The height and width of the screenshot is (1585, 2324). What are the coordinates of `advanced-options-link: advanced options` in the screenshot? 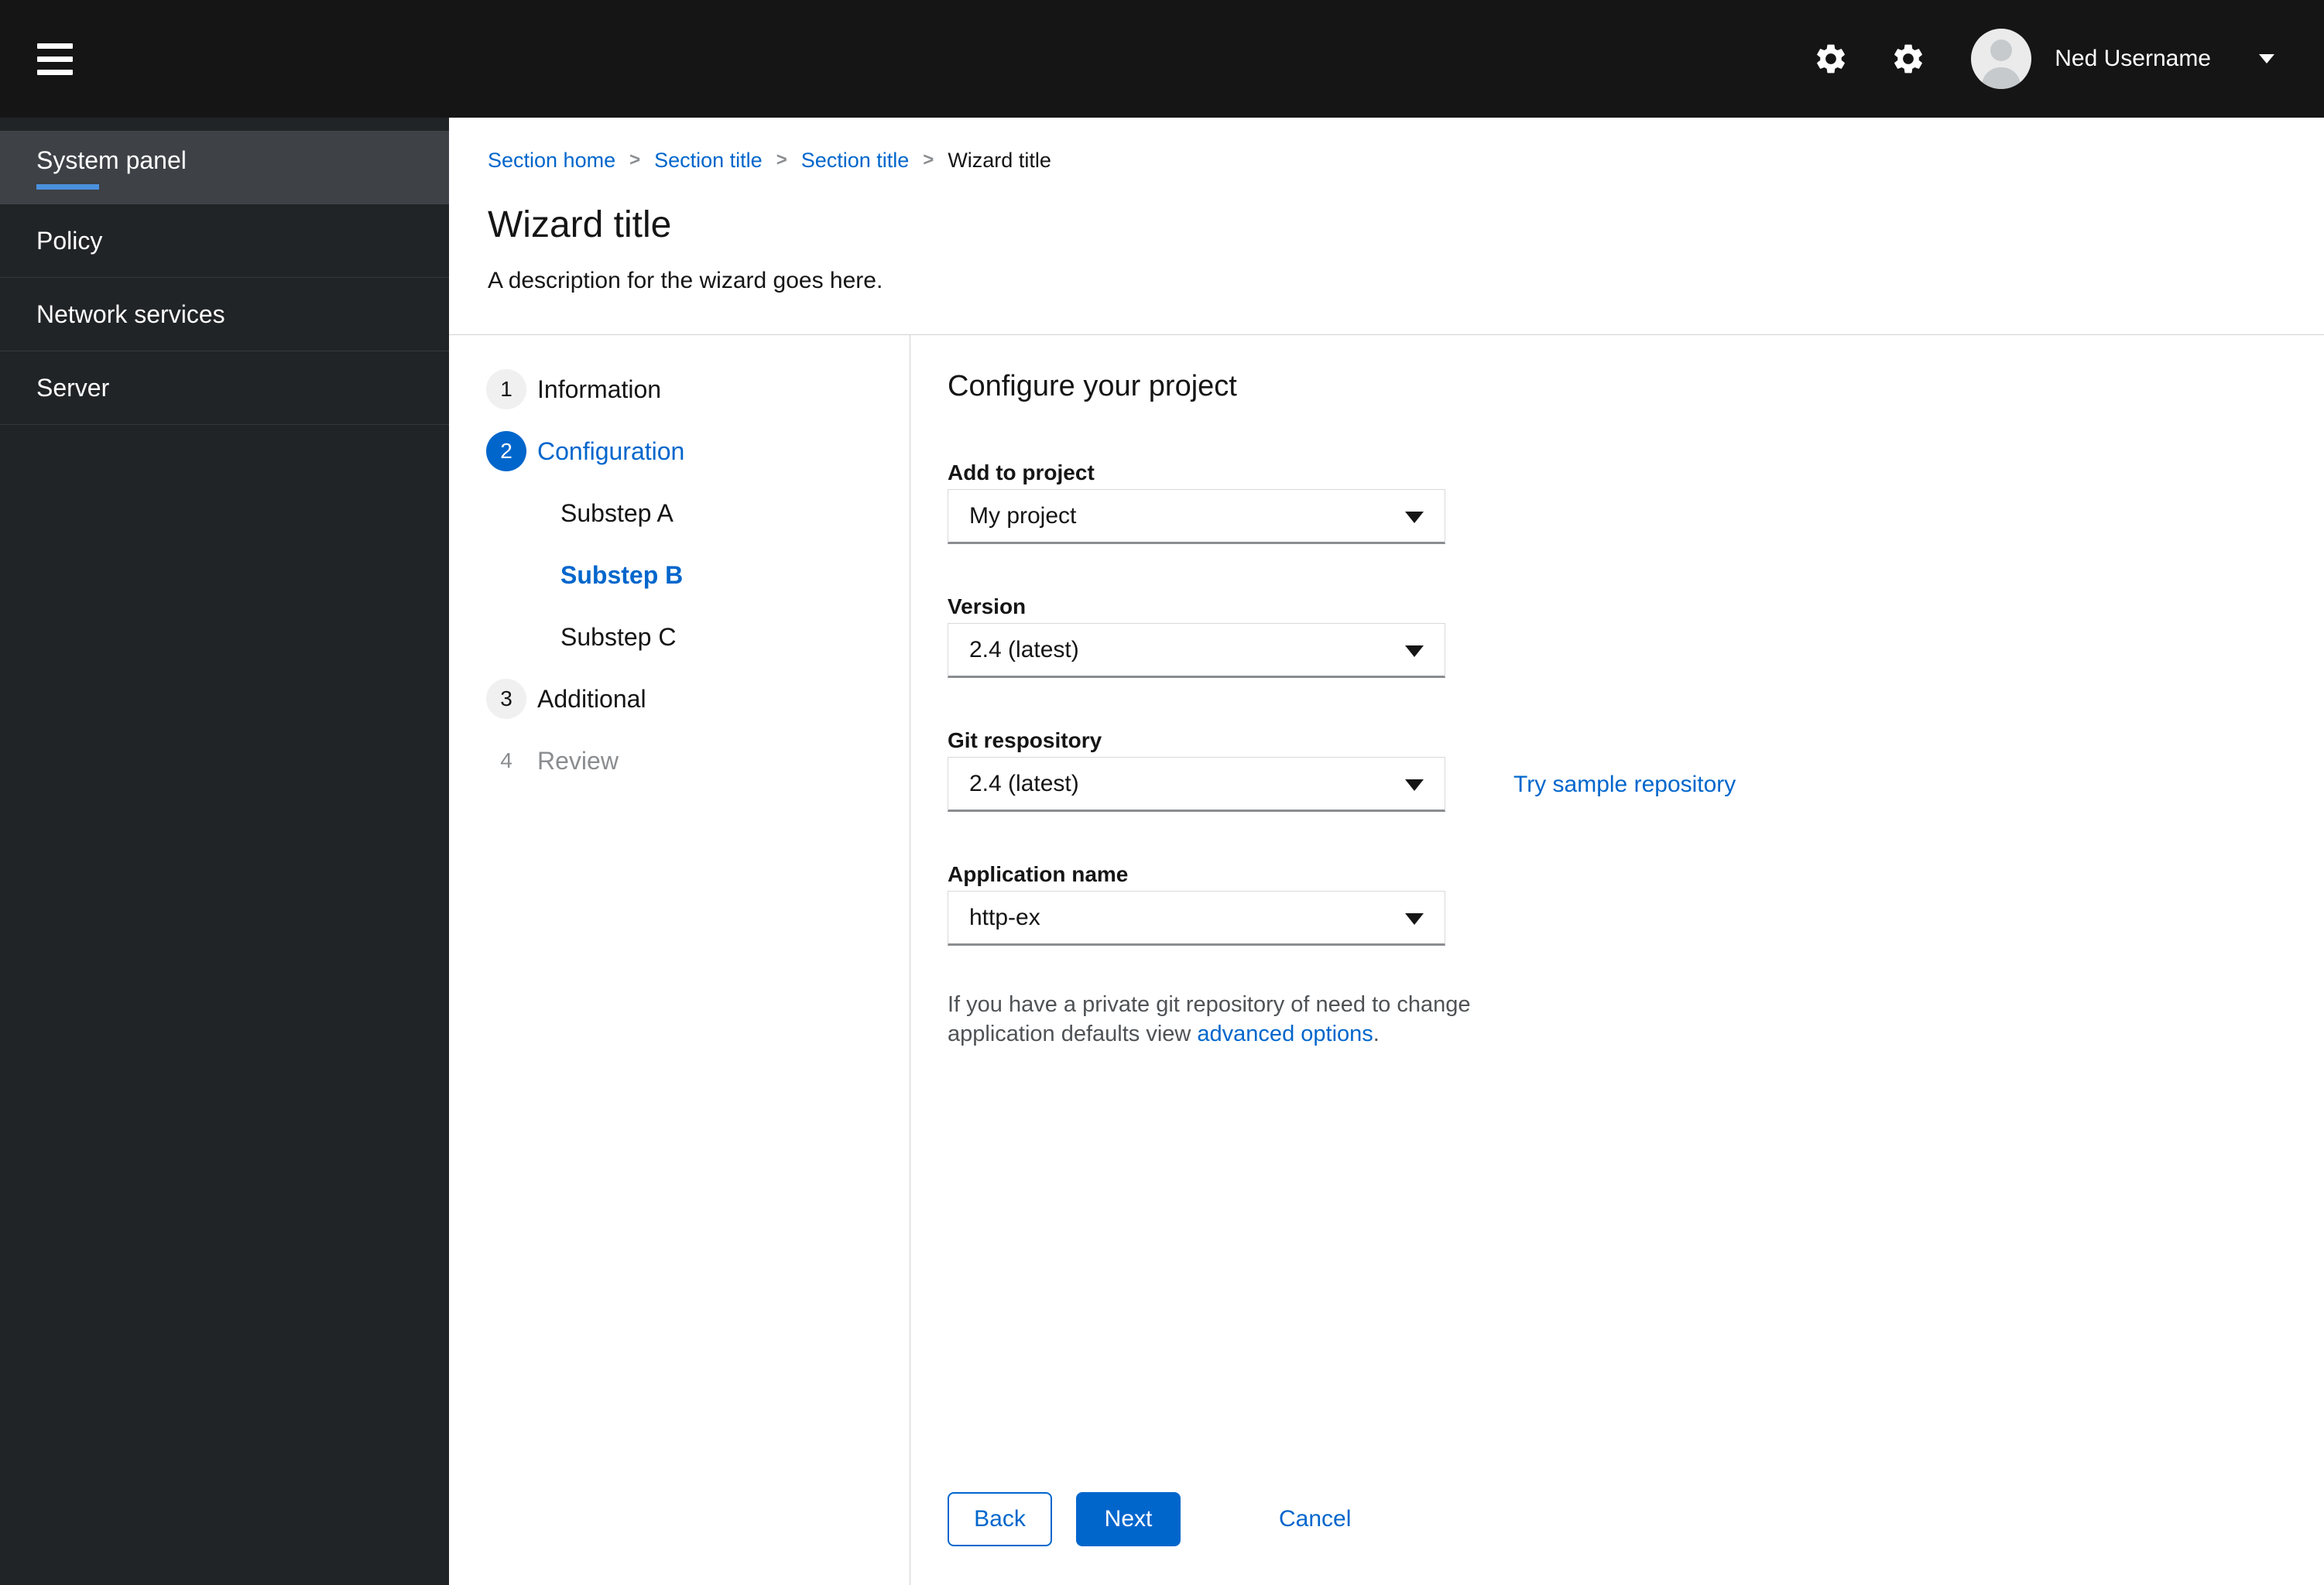 It's located at (1285, 1034).